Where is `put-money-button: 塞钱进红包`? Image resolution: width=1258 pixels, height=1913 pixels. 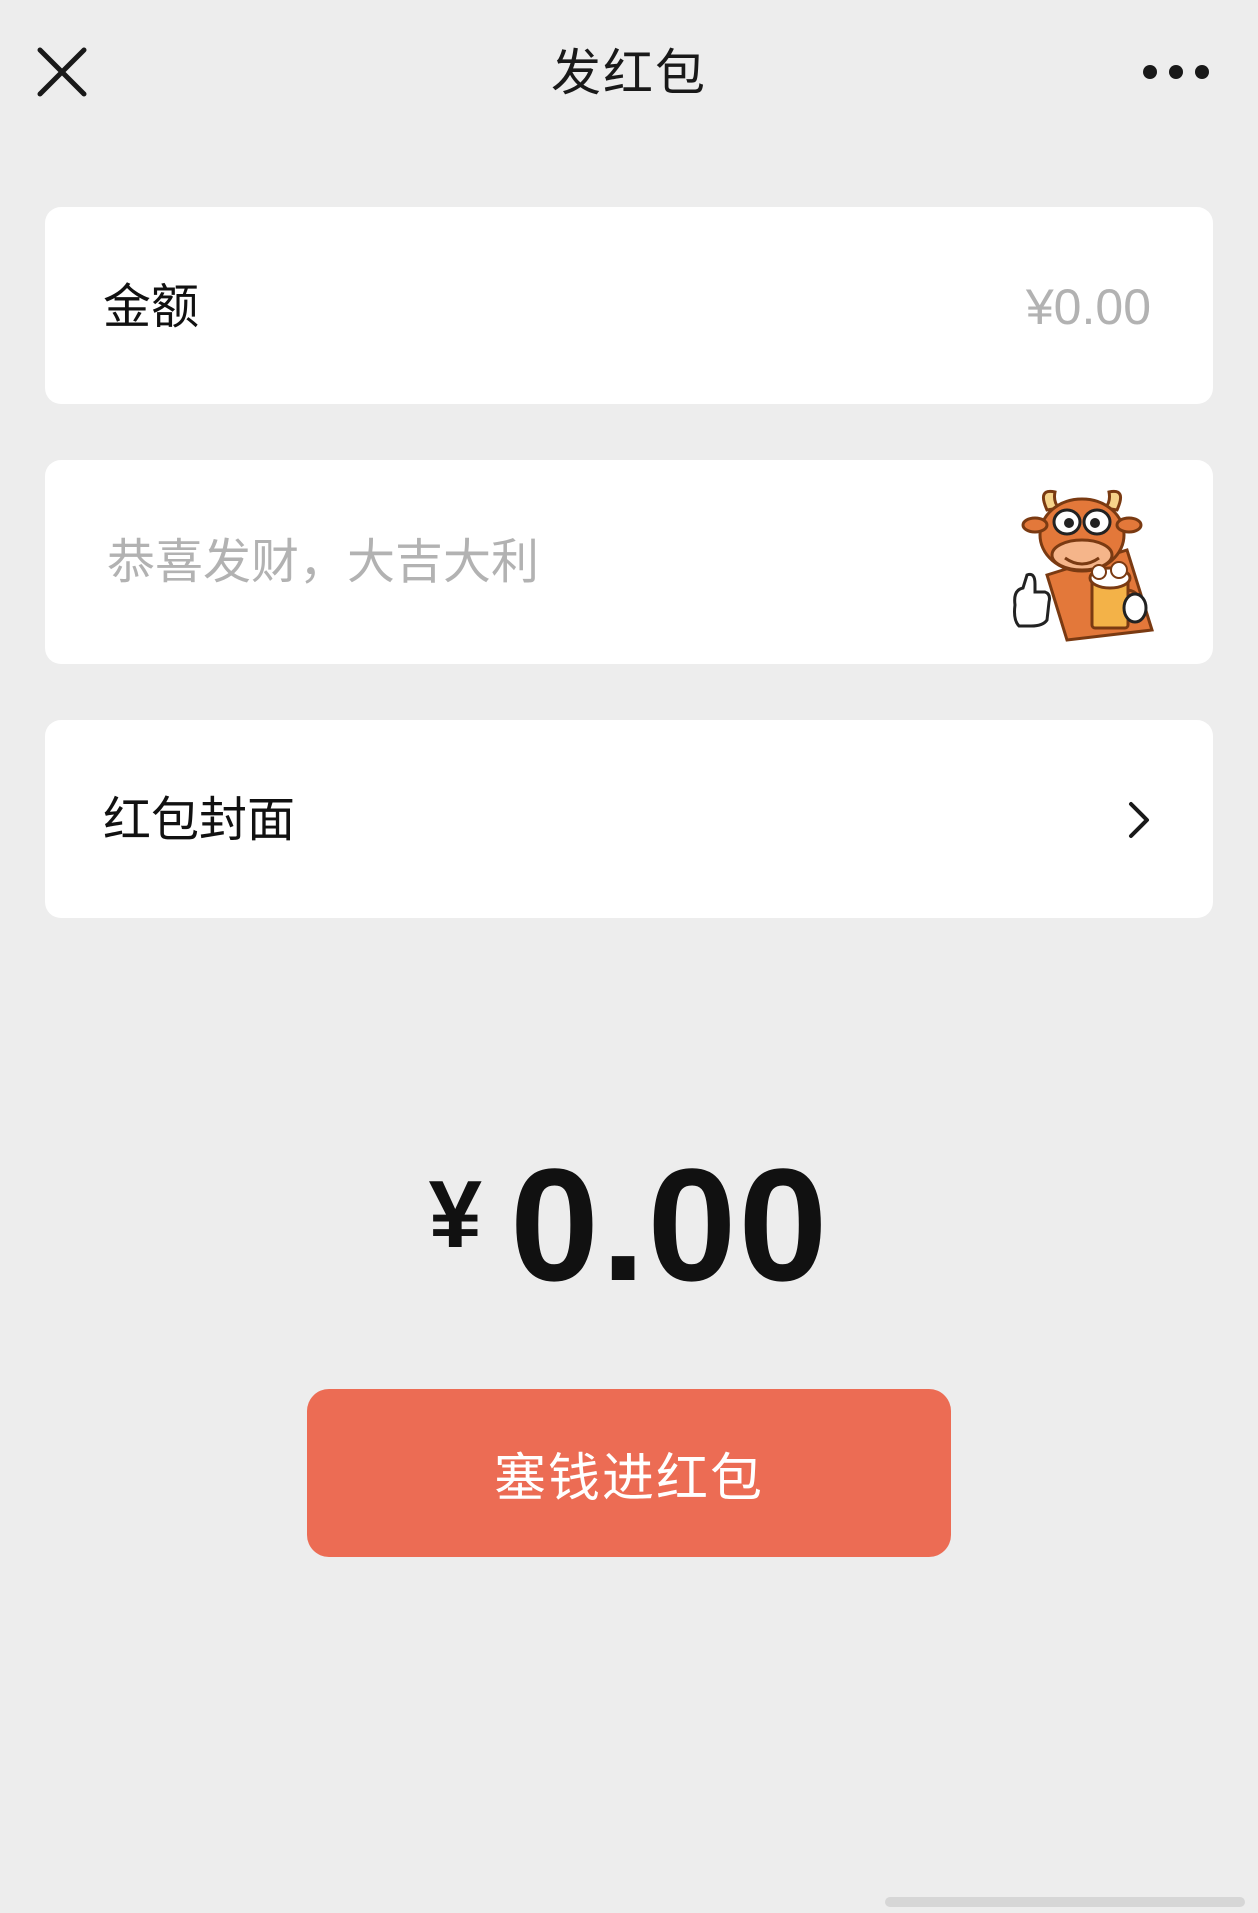
put-money-button: 塞钱进红包 is located at coordinates (629, 1473).